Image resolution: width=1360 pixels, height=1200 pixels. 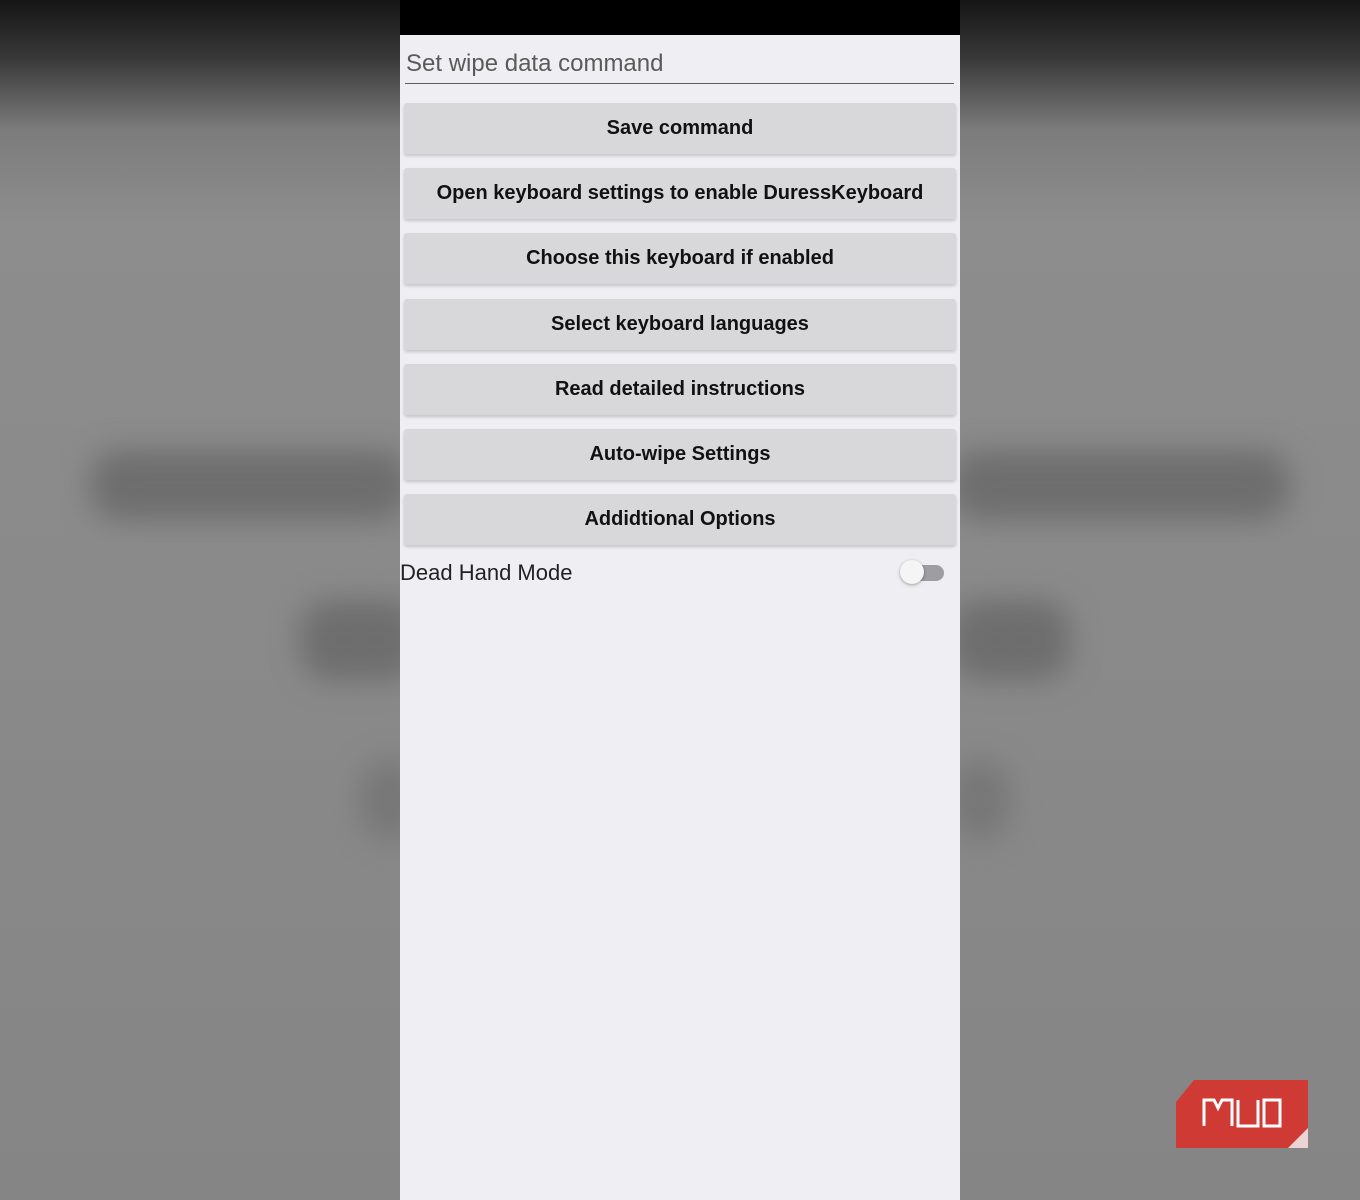 I want to click on save-command-button: Save command, so click(x=680, y=128).